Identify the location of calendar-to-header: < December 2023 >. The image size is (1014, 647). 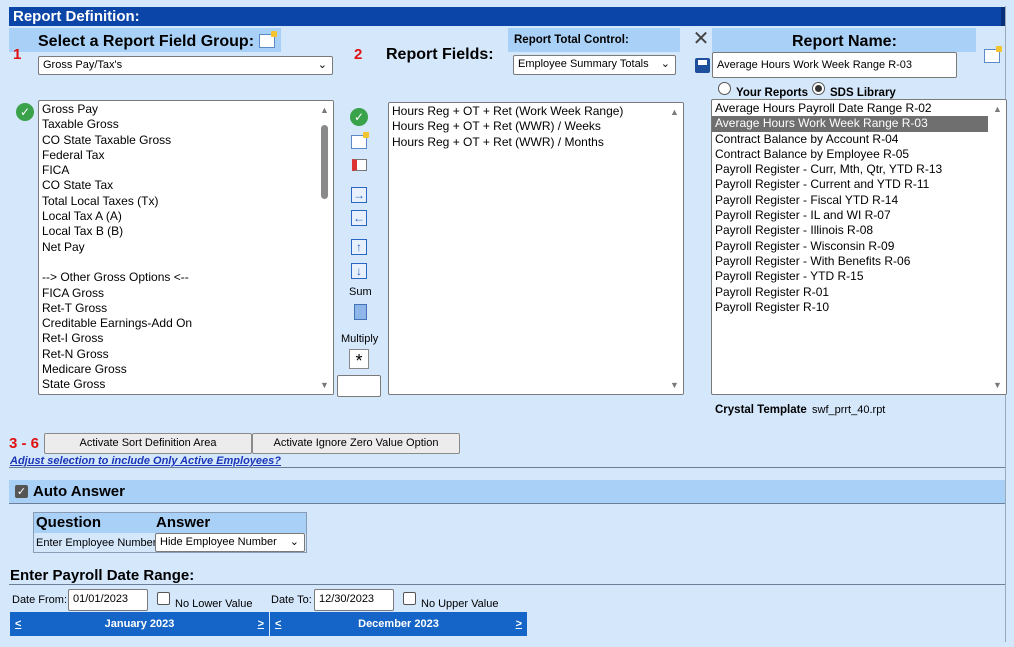
(398, 624).